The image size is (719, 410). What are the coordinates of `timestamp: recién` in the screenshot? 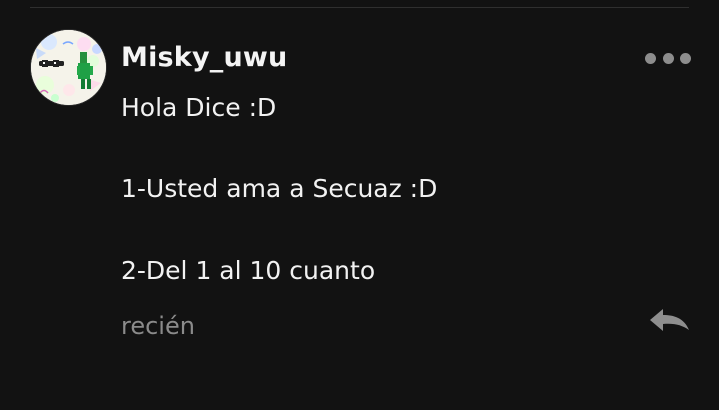 It's located at (158, 326).